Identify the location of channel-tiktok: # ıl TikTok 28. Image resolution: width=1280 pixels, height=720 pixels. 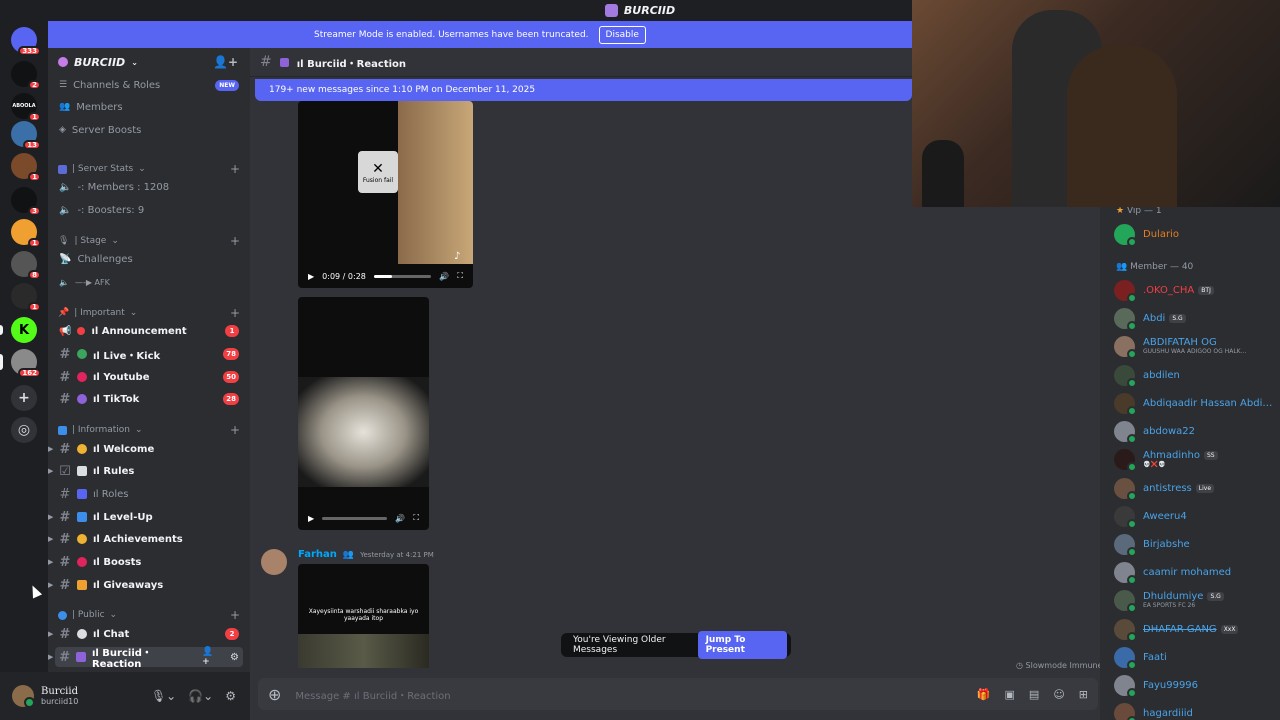
(149, 399).